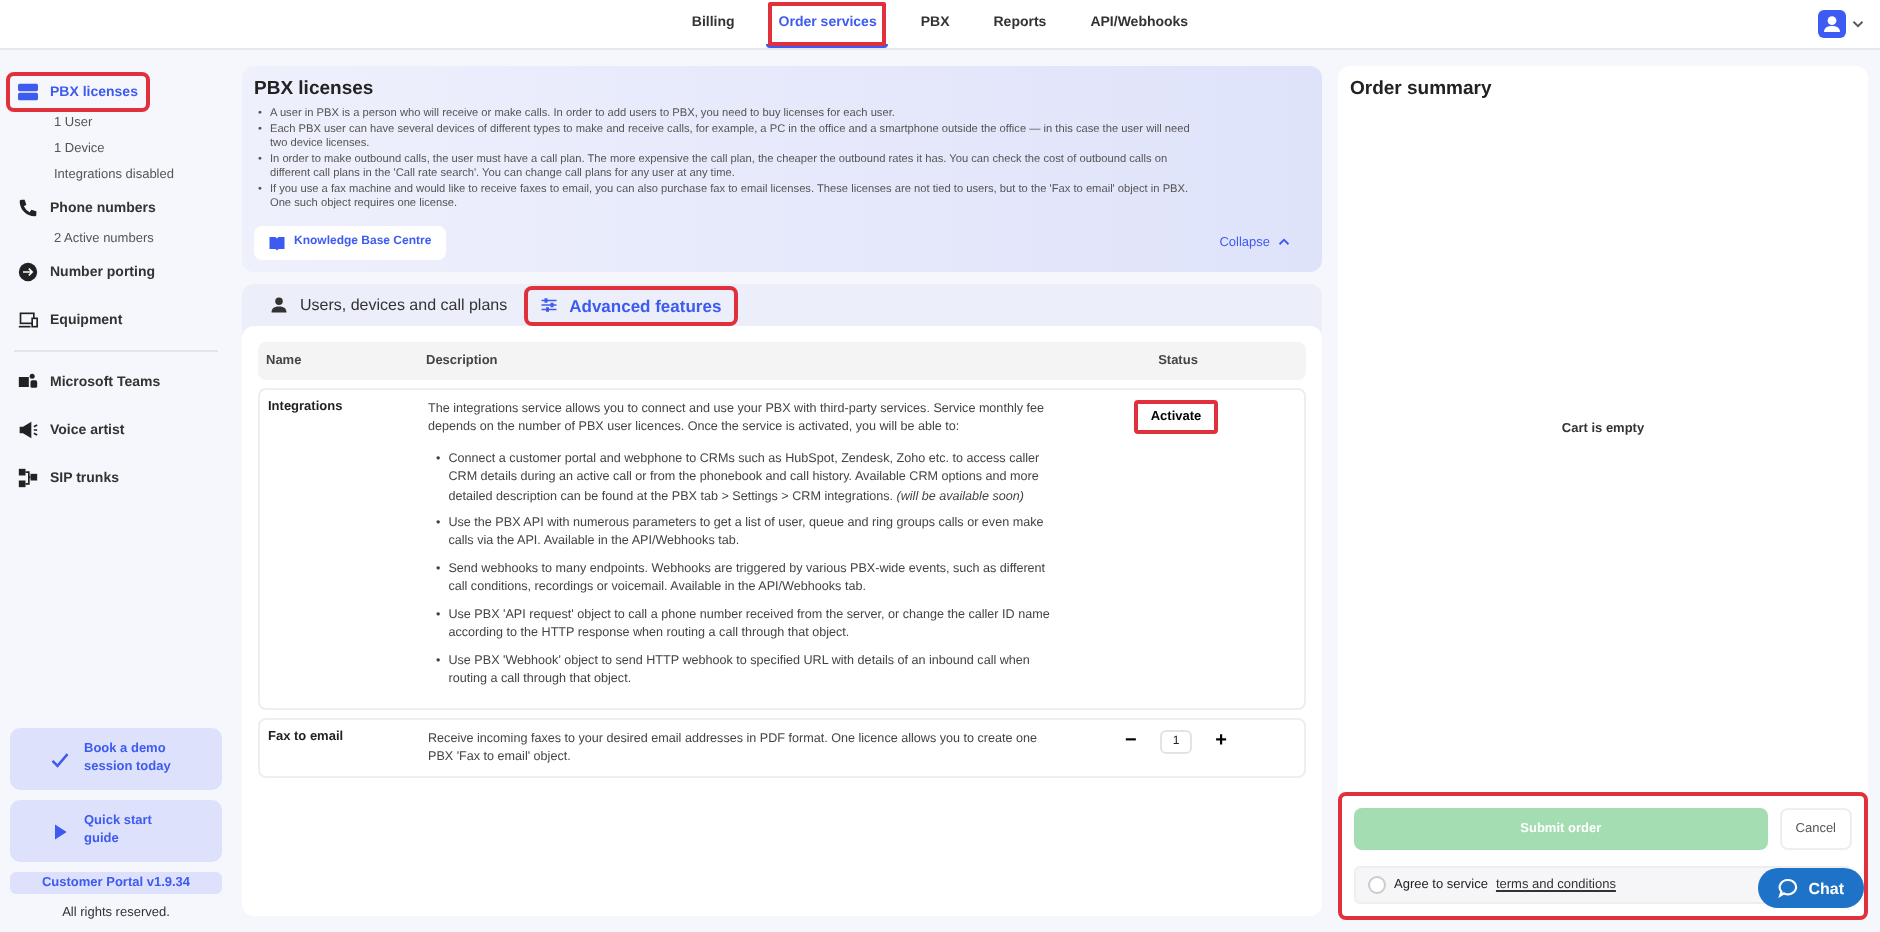 This screenshot has width=1880, height=932. I want to click on decrement-button: −, so click(1130, 741).